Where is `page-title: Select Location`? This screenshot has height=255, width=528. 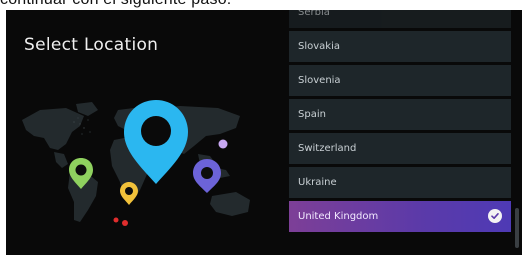
page-title: Select Location is located at coordinates (91, 45).